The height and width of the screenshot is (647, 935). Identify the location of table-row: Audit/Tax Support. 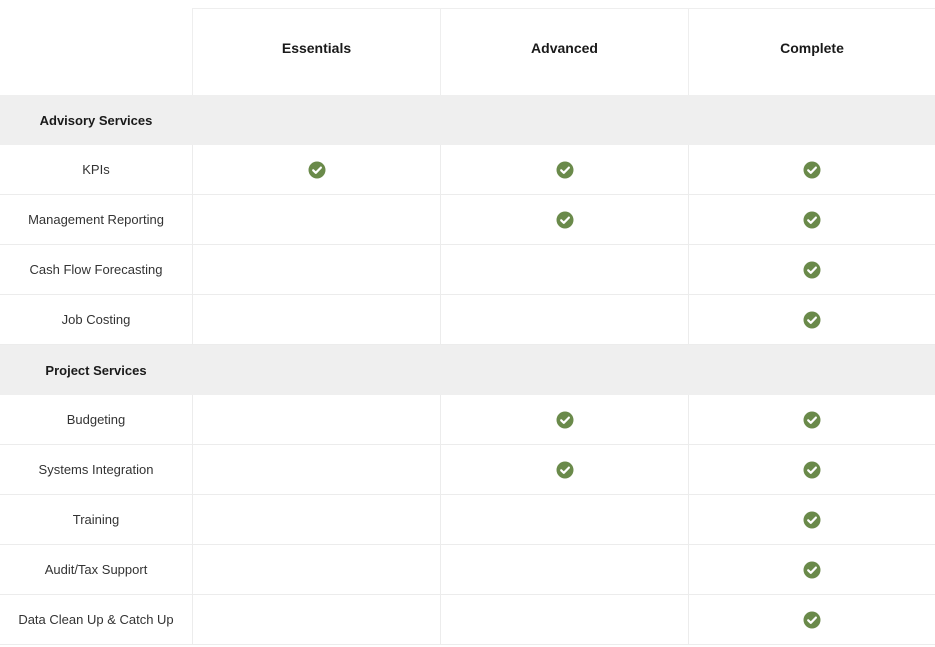
(467, 570).